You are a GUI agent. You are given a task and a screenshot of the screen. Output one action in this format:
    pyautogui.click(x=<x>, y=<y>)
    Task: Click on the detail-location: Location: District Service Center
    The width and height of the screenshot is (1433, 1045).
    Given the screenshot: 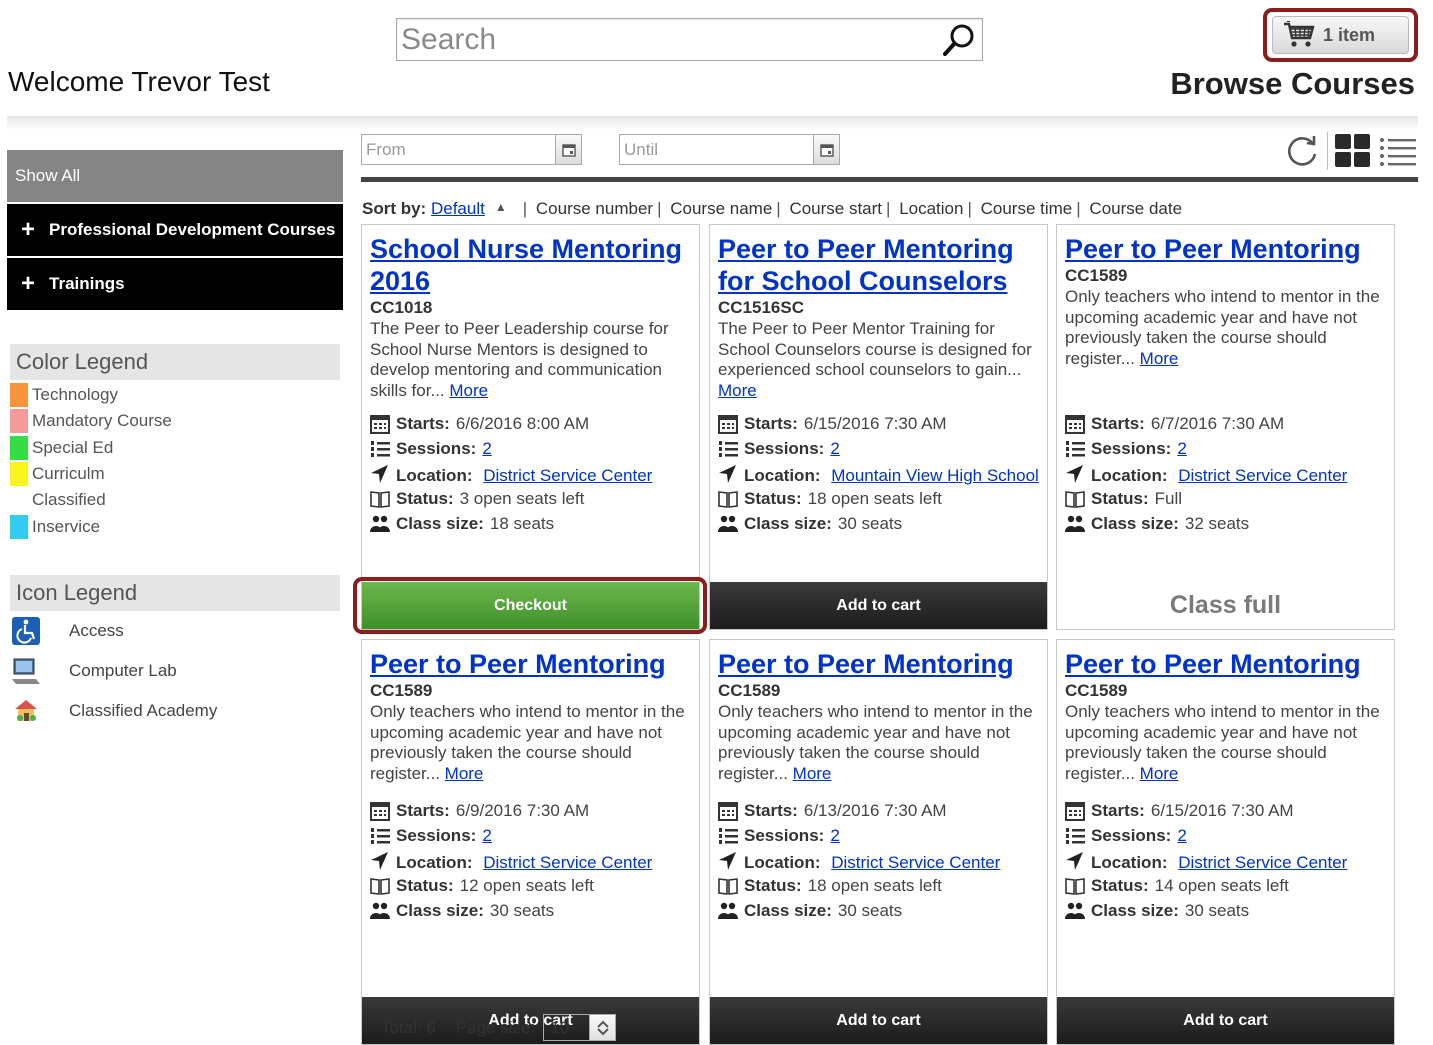 What is the action you would take?
    pyautogui.click(x=1227, y=475)
    